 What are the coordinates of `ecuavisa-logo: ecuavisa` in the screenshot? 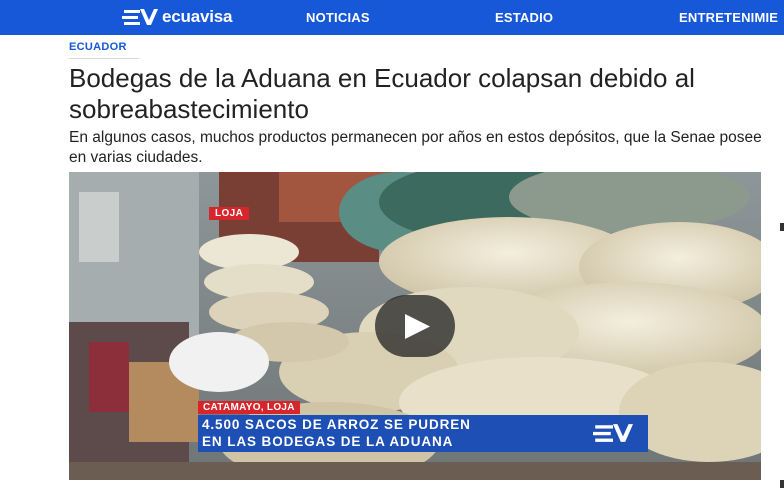 It's located at (177, 17).